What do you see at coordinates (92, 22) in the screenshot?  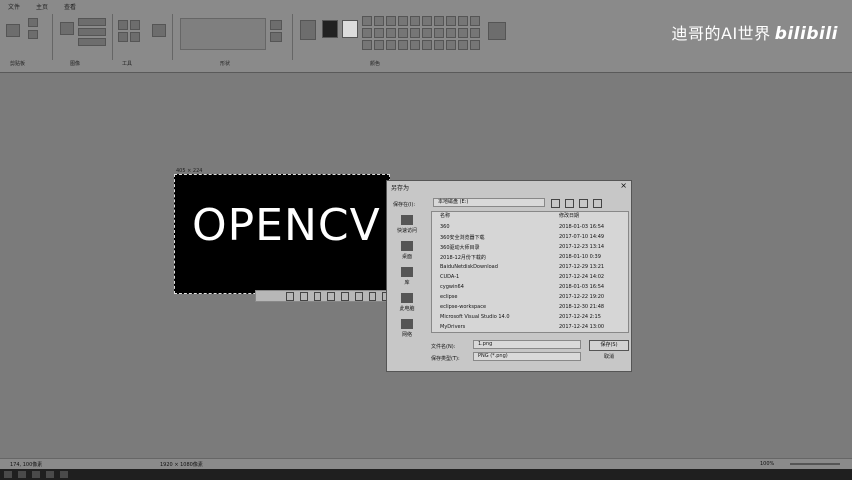 I see `crop-button` at bounding box center [92, 22].